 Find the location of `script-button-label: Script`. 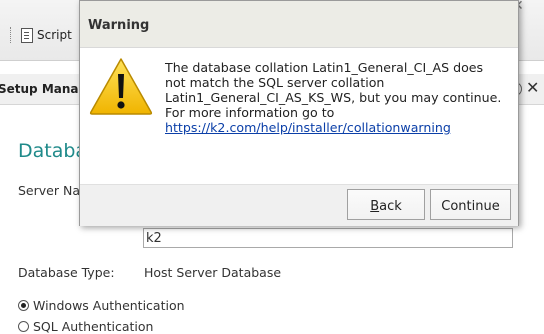

script-button-label: Script is located at coordinates (54, 35).